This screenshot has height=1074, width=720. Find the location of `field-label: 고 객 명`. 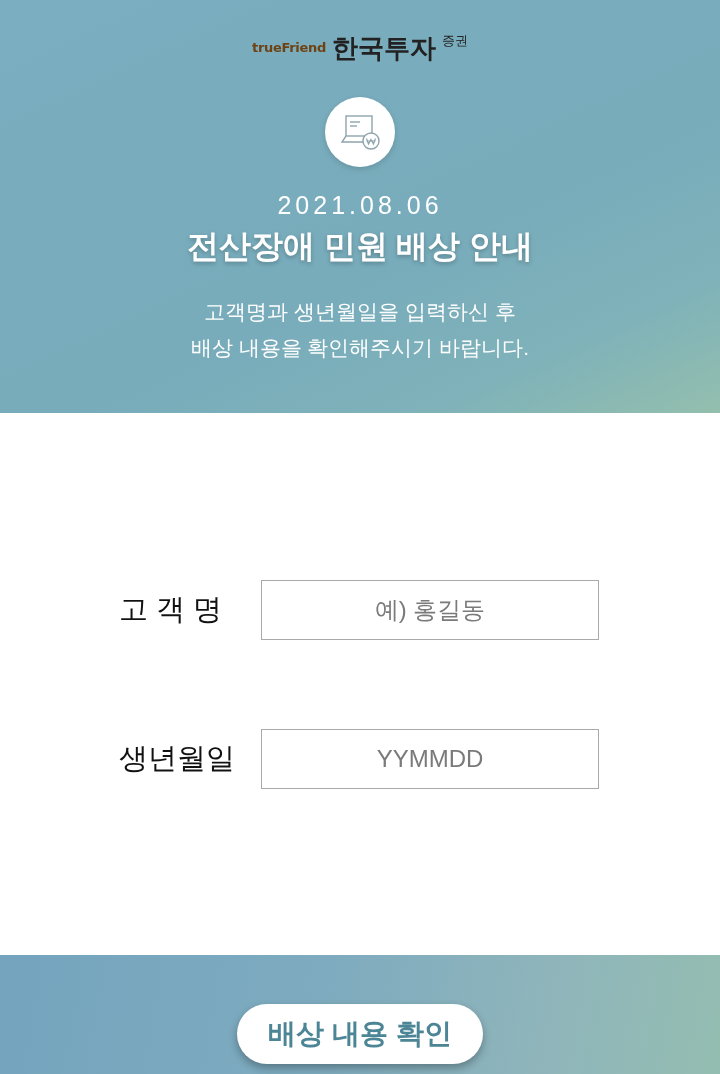

field-label: 고 객 명 is located at coordinates (171, 609).